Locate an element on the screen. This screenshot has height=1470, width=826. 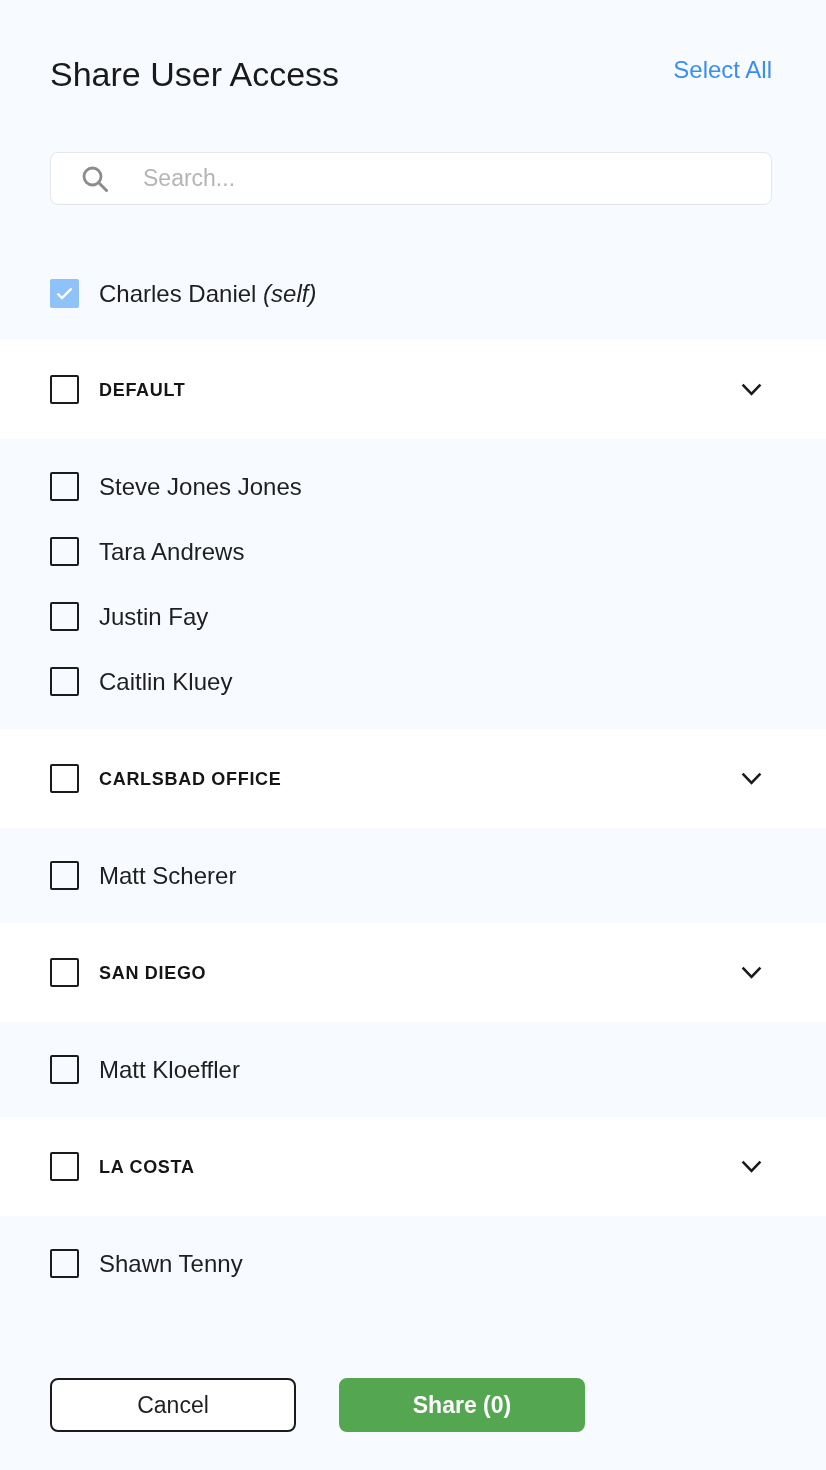
group-name: LA COSTA is located at coordinates (147, 1167).